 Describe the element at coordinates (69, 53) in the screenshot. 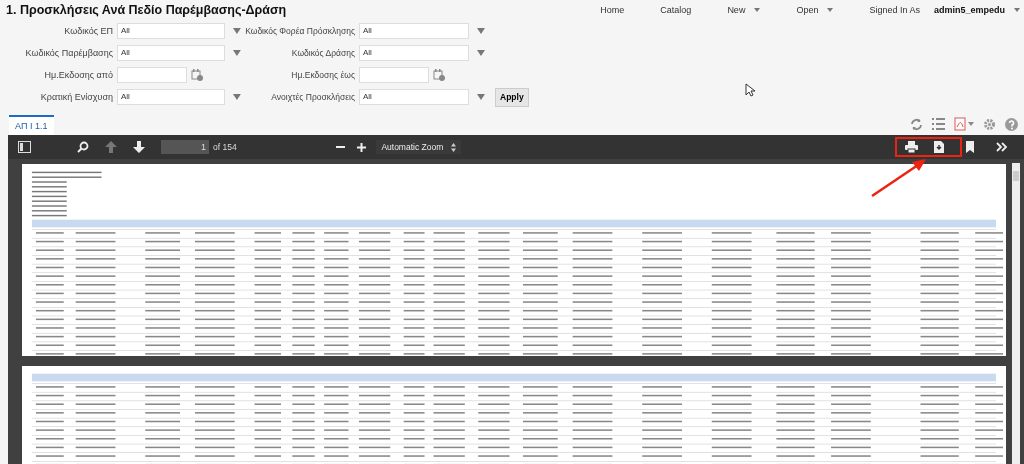

I see `filter-label: Κωδικός Παρέμβασης` at that location.